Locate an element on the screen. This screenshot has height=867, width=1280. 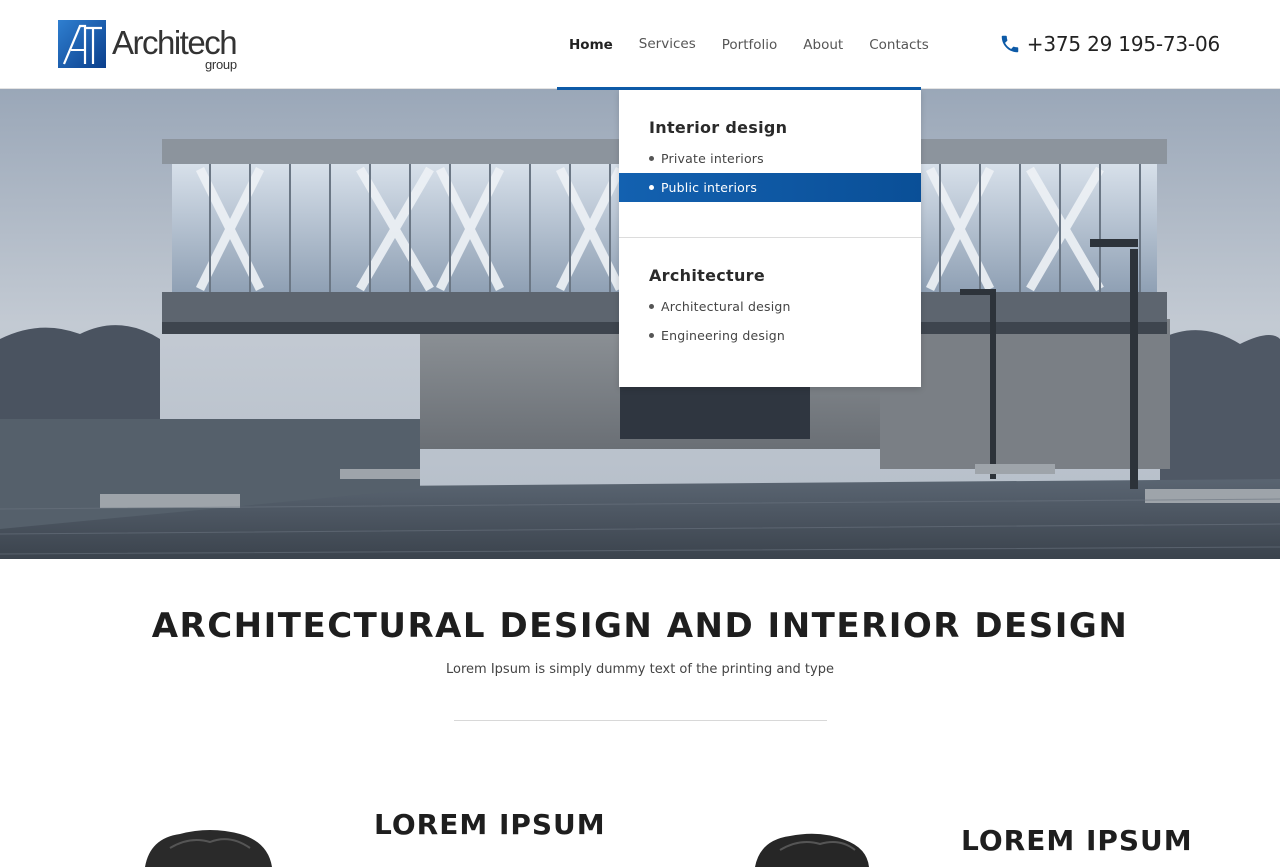
phone-contact: +375 29 195-73-06 is located at coordinates (1109, 44).